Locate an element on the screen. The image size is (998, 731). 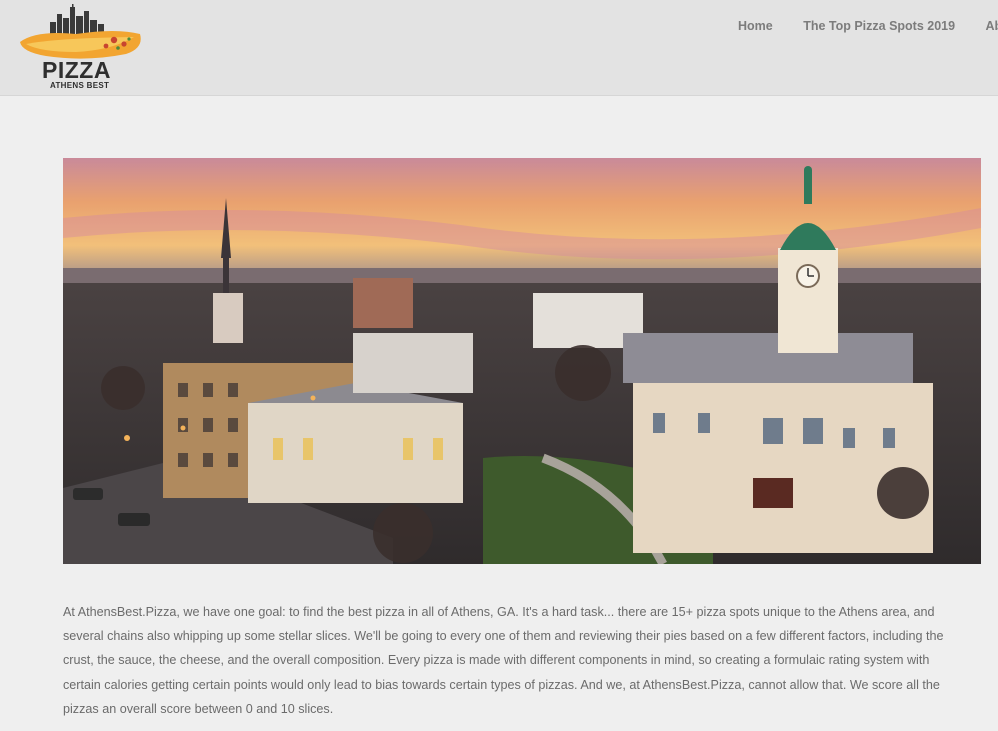
site-logo: PIZZA ATHENS BEST is located at coordinates (81, 48).